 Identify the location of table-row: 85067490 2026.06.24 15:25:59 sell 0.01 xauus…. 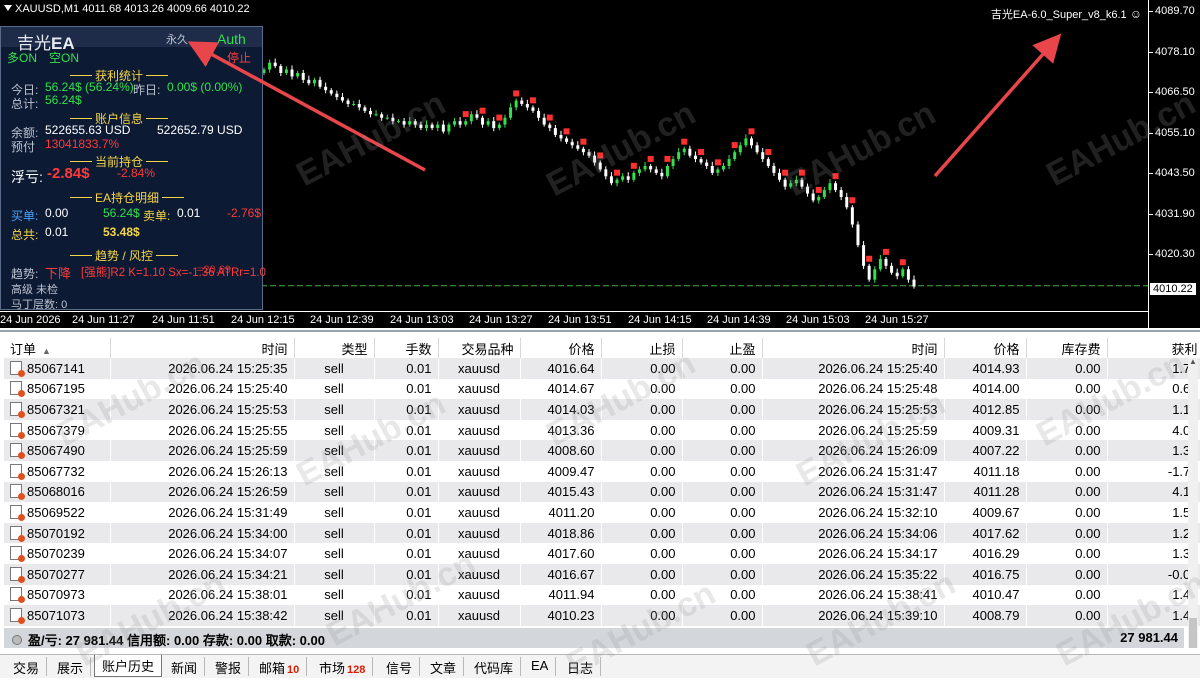
(602, 450).